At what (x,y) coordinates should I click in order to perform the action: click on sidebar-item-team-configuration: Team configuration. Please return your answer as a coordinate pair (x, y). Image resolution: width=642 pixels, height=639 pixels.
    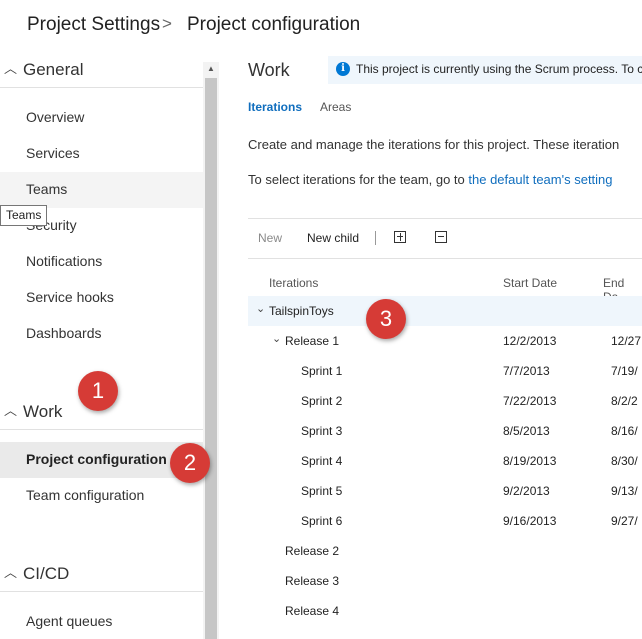
    Looking at the image, I should click on (101, 496).